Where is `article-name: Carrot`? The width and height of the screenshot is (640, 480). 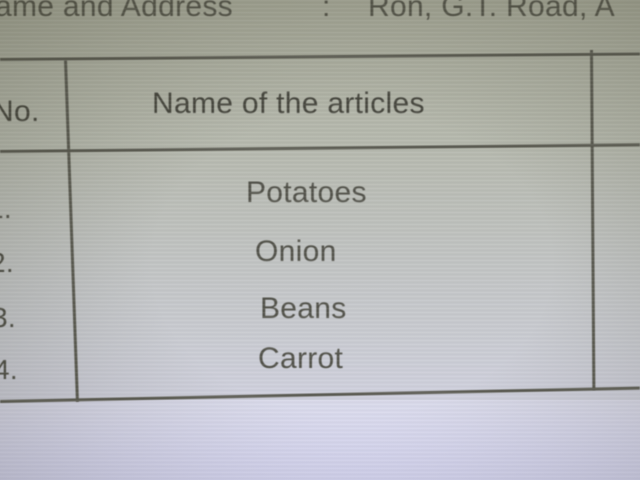
article-name: Carrot is located at coordinates (301, 358).